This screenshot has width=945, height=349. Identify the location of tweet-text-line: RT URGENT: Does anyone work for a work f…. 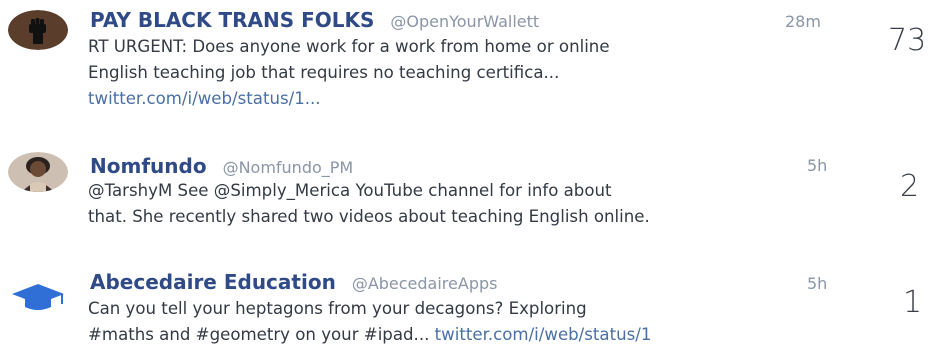
(349, 46).